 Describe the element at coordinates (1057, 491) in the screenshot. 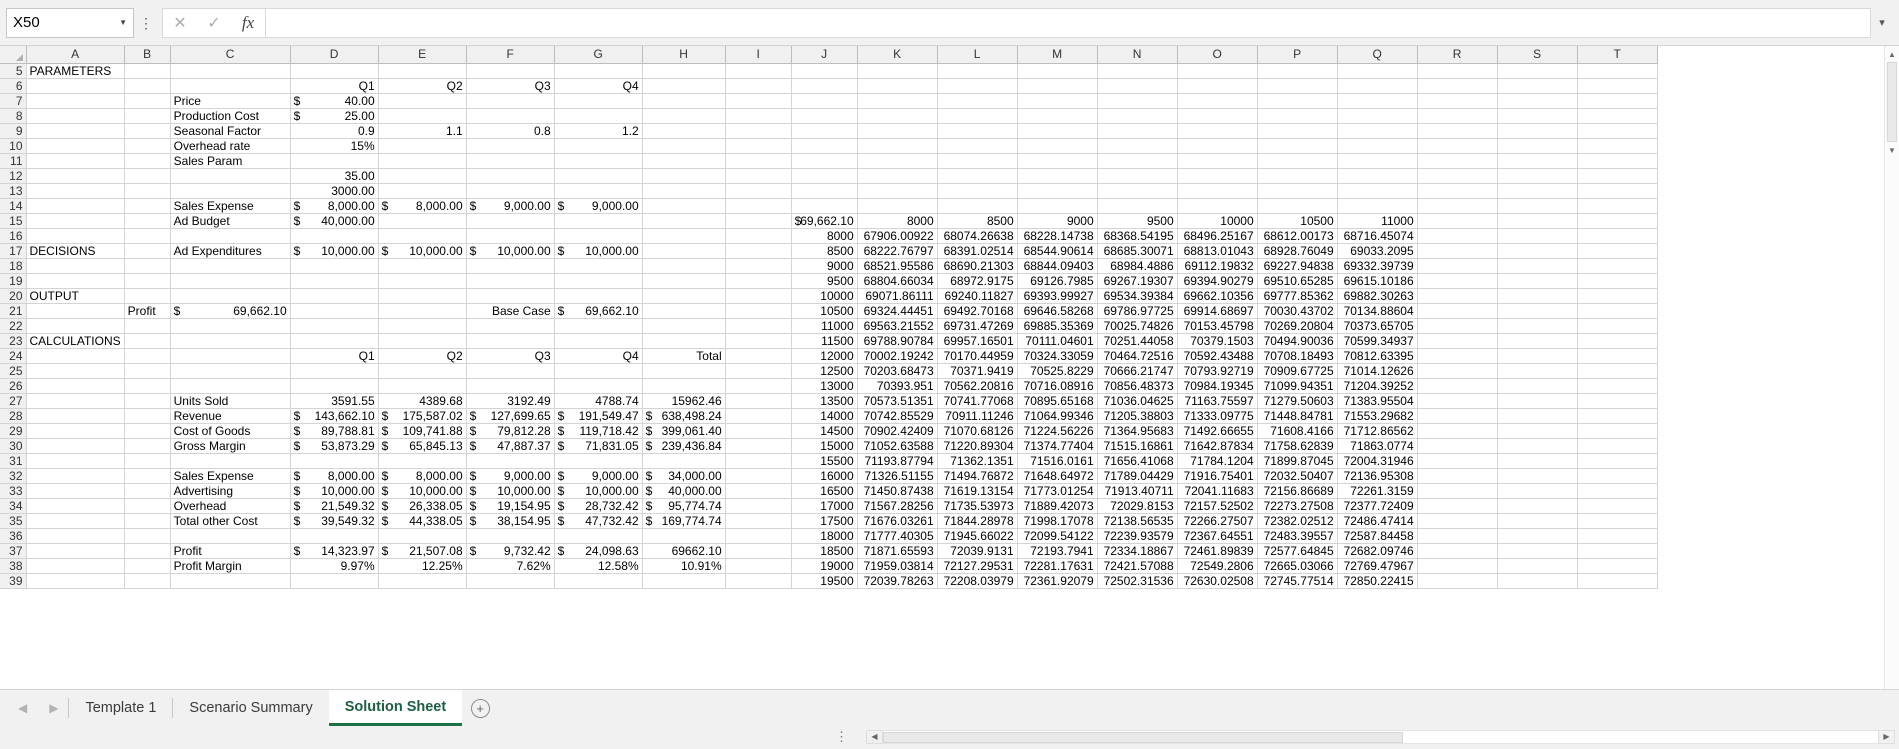

I see `cell-M33: 71773.01254` at that location.